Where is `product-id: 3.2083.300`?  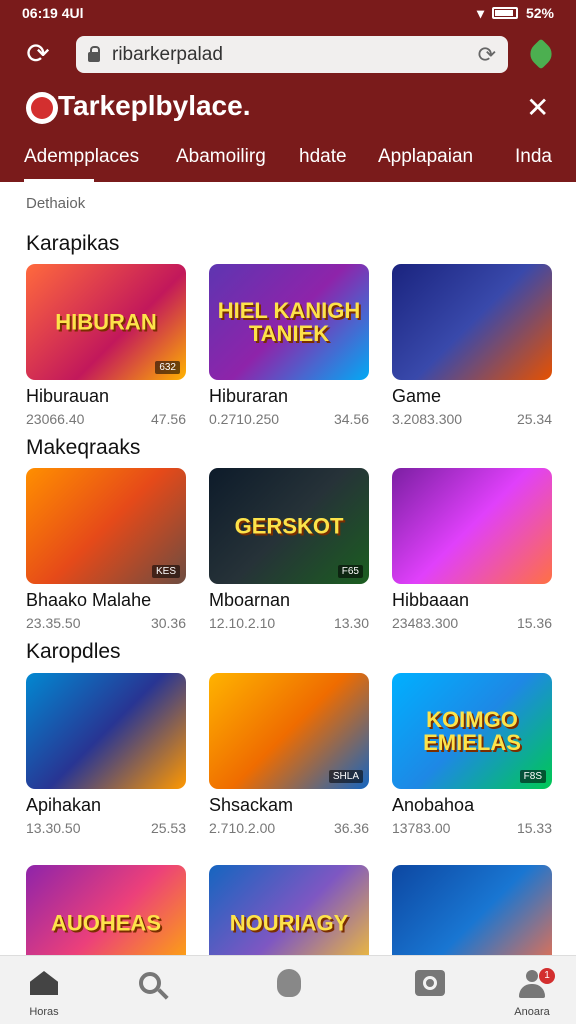 product-id: 3.2083.300 is located at coordinates (427, 419).